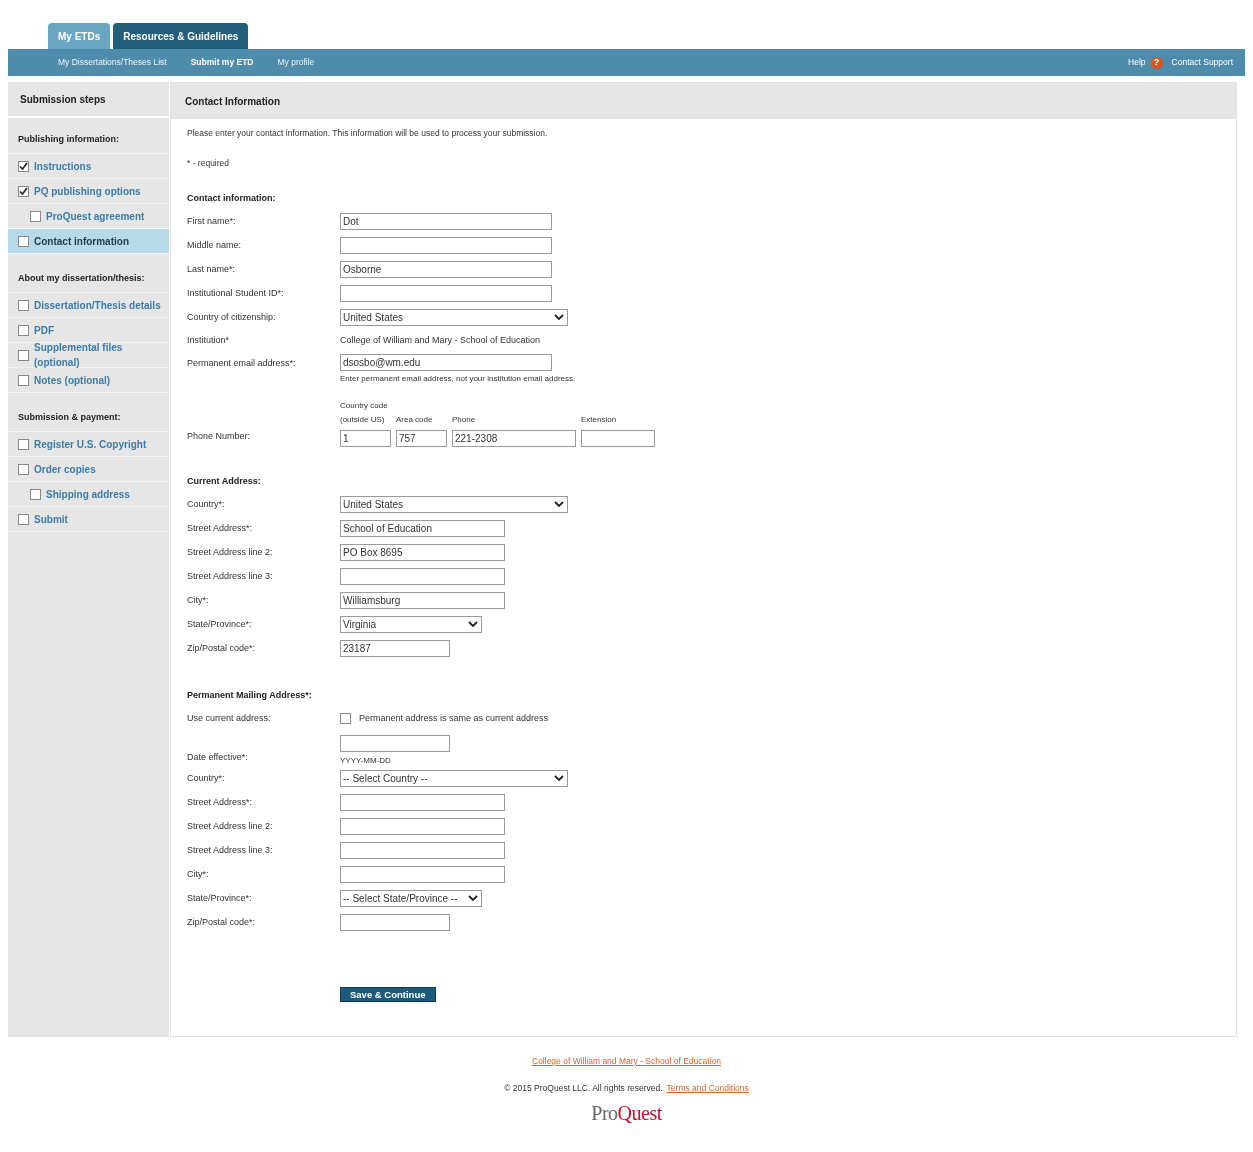 This screenshot has height=1152, width=1253. I want to click on select-dropdown: -- Select Country --, so click(454, 778).